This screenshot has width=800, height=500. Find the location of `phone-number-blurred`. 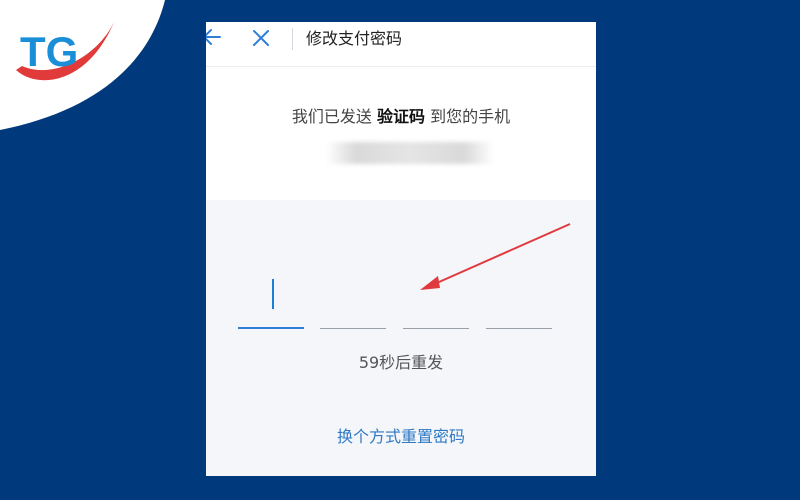

phone-number-blurred is located at coordinates (410, 153).